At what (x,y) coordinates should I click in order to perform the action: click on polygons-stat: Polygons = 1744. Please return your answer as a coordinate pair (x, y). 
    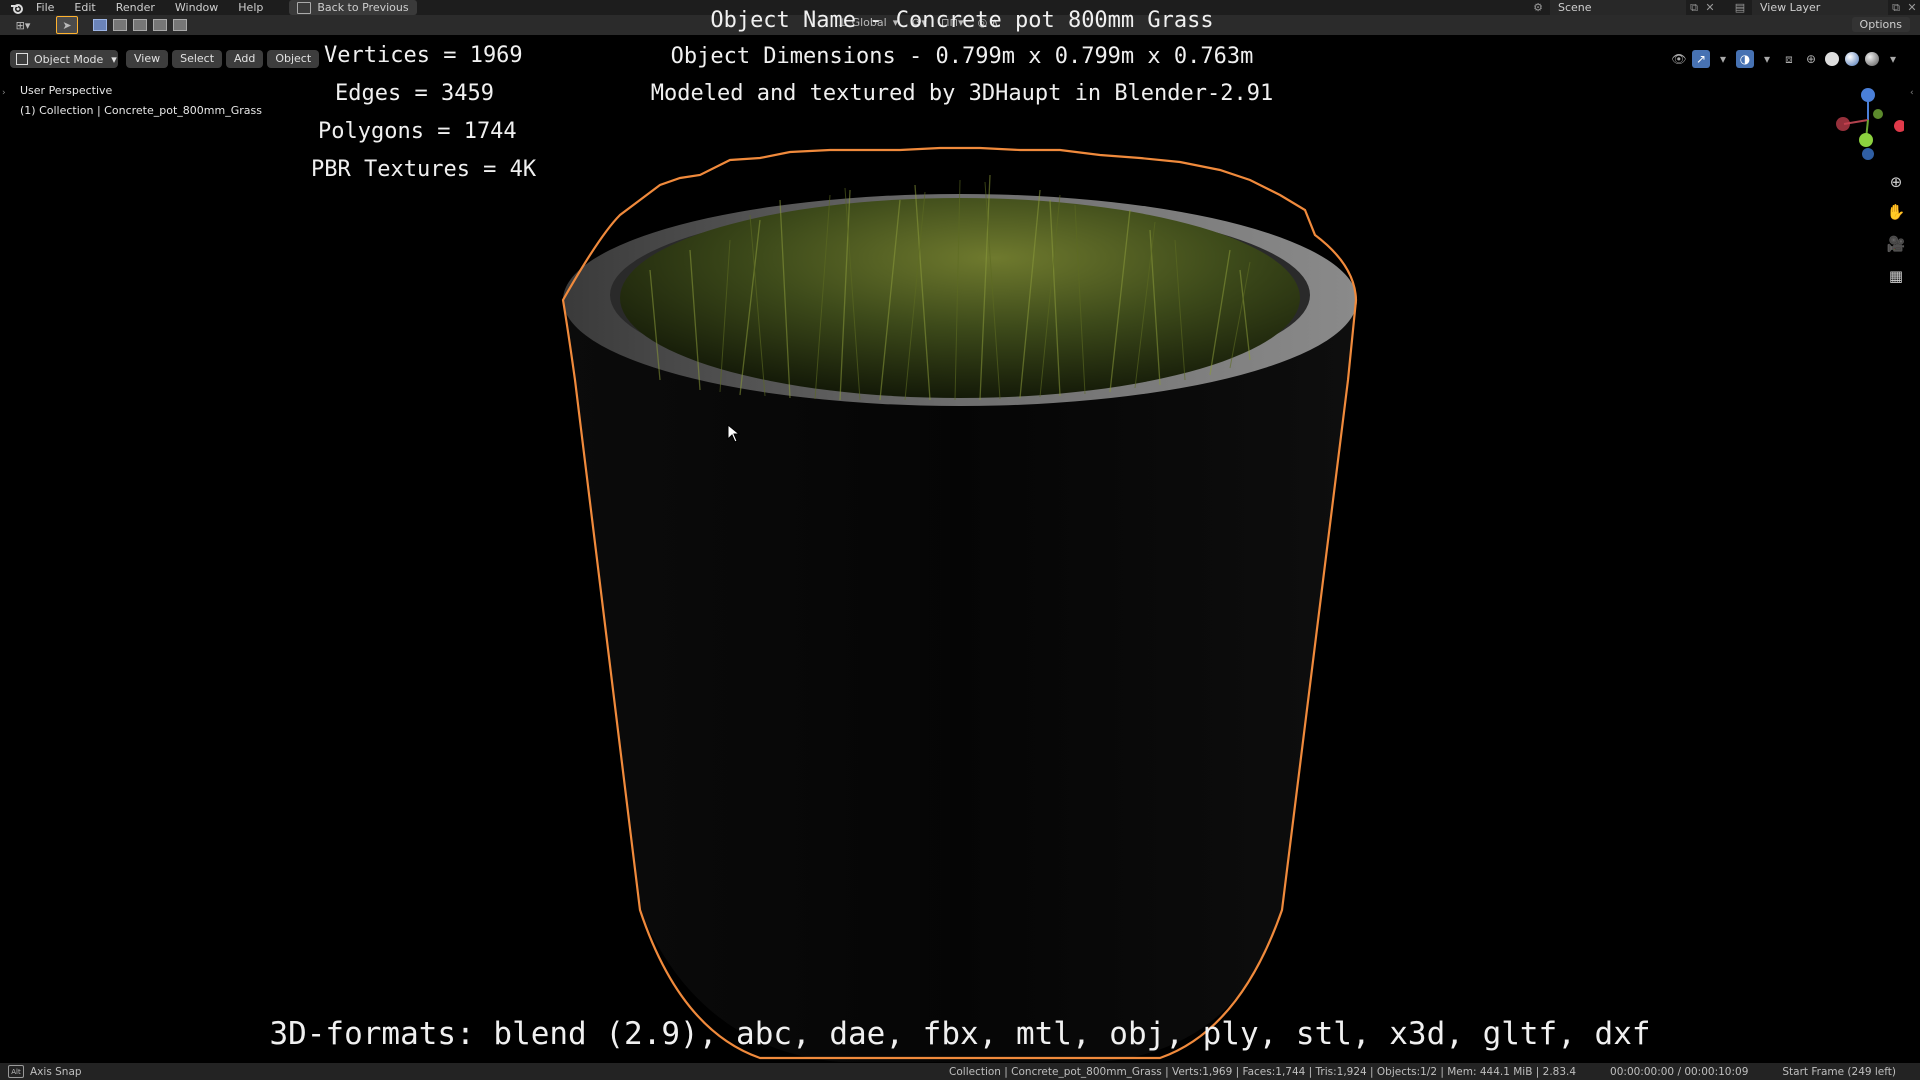
    Looking at the image, I should click on (417, 131).